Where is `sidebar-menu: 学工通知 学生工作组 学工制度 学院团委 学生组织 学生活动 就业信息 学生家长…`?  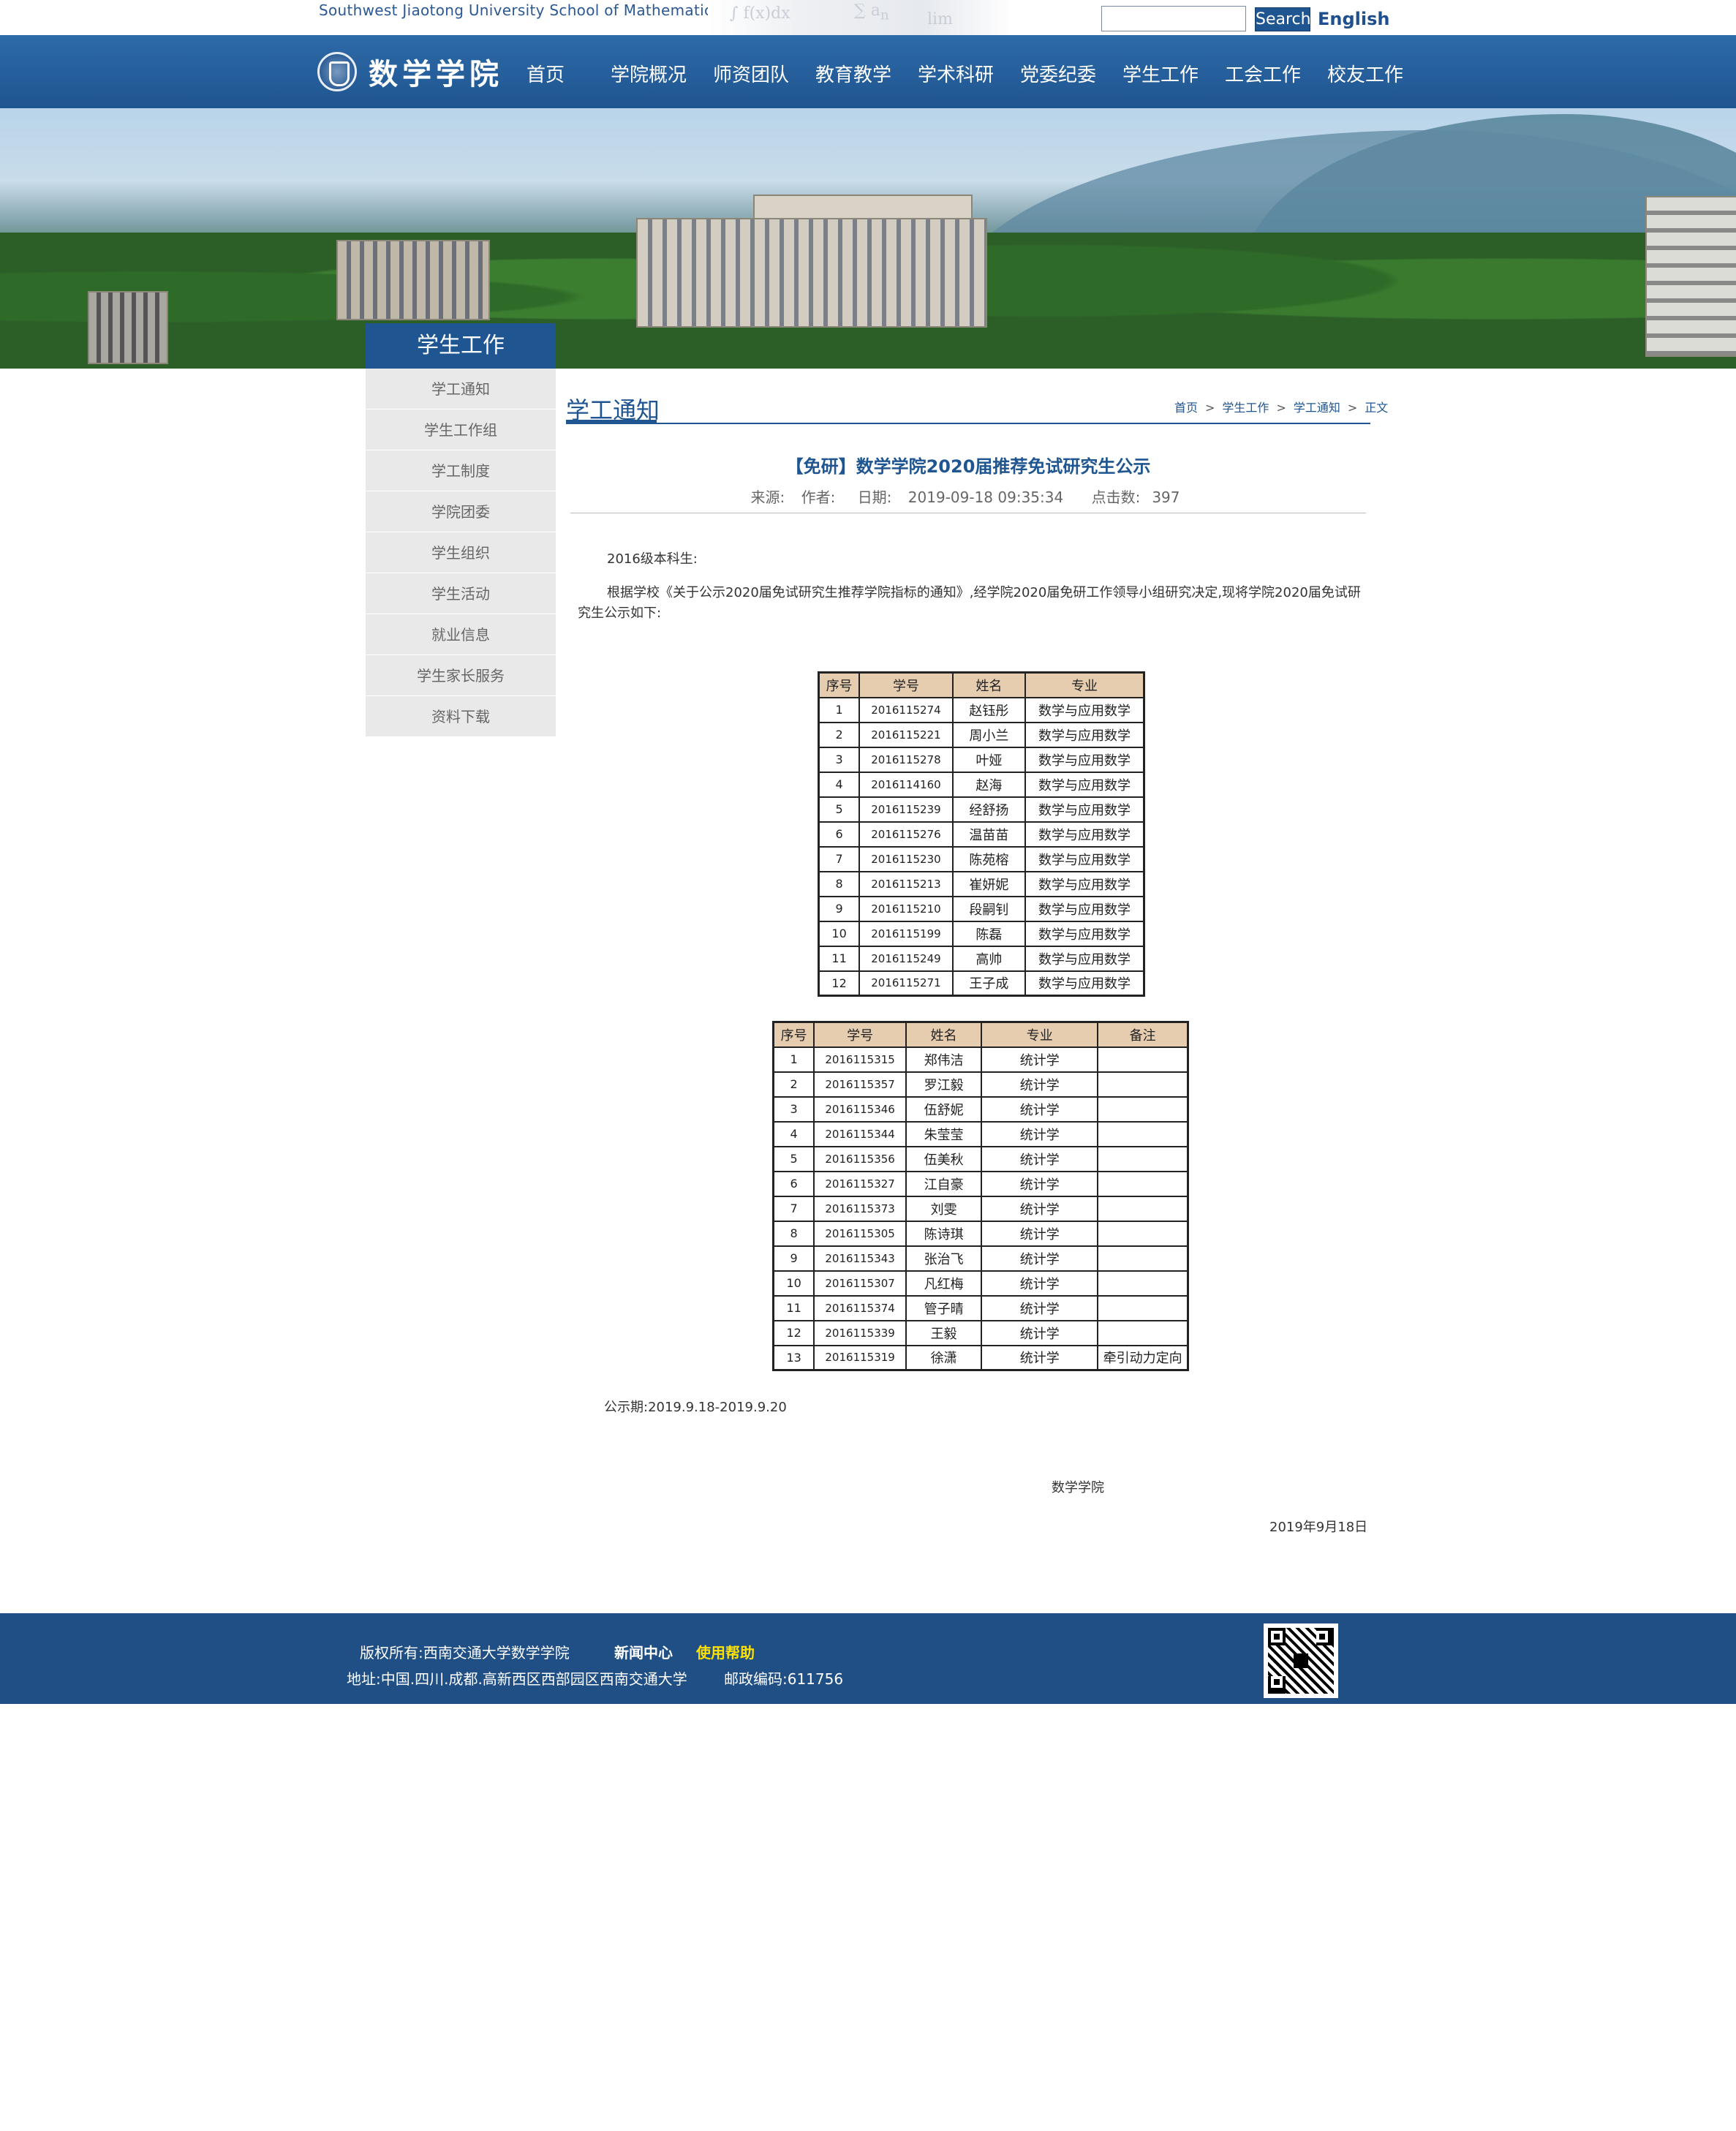
sidebar-menu: 学工通知 学生工作组 学工制度 学院团委 学生组织 学生活动 就业信息 学生家长… is located at coordinates (461, 553).